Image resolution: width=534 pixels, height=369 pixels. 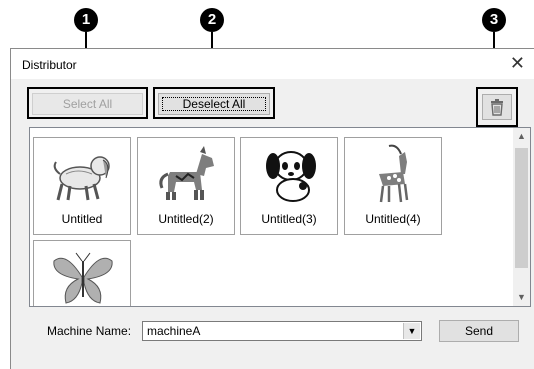 I want to click on item-label: Untitled, so click(x=82, y=219).